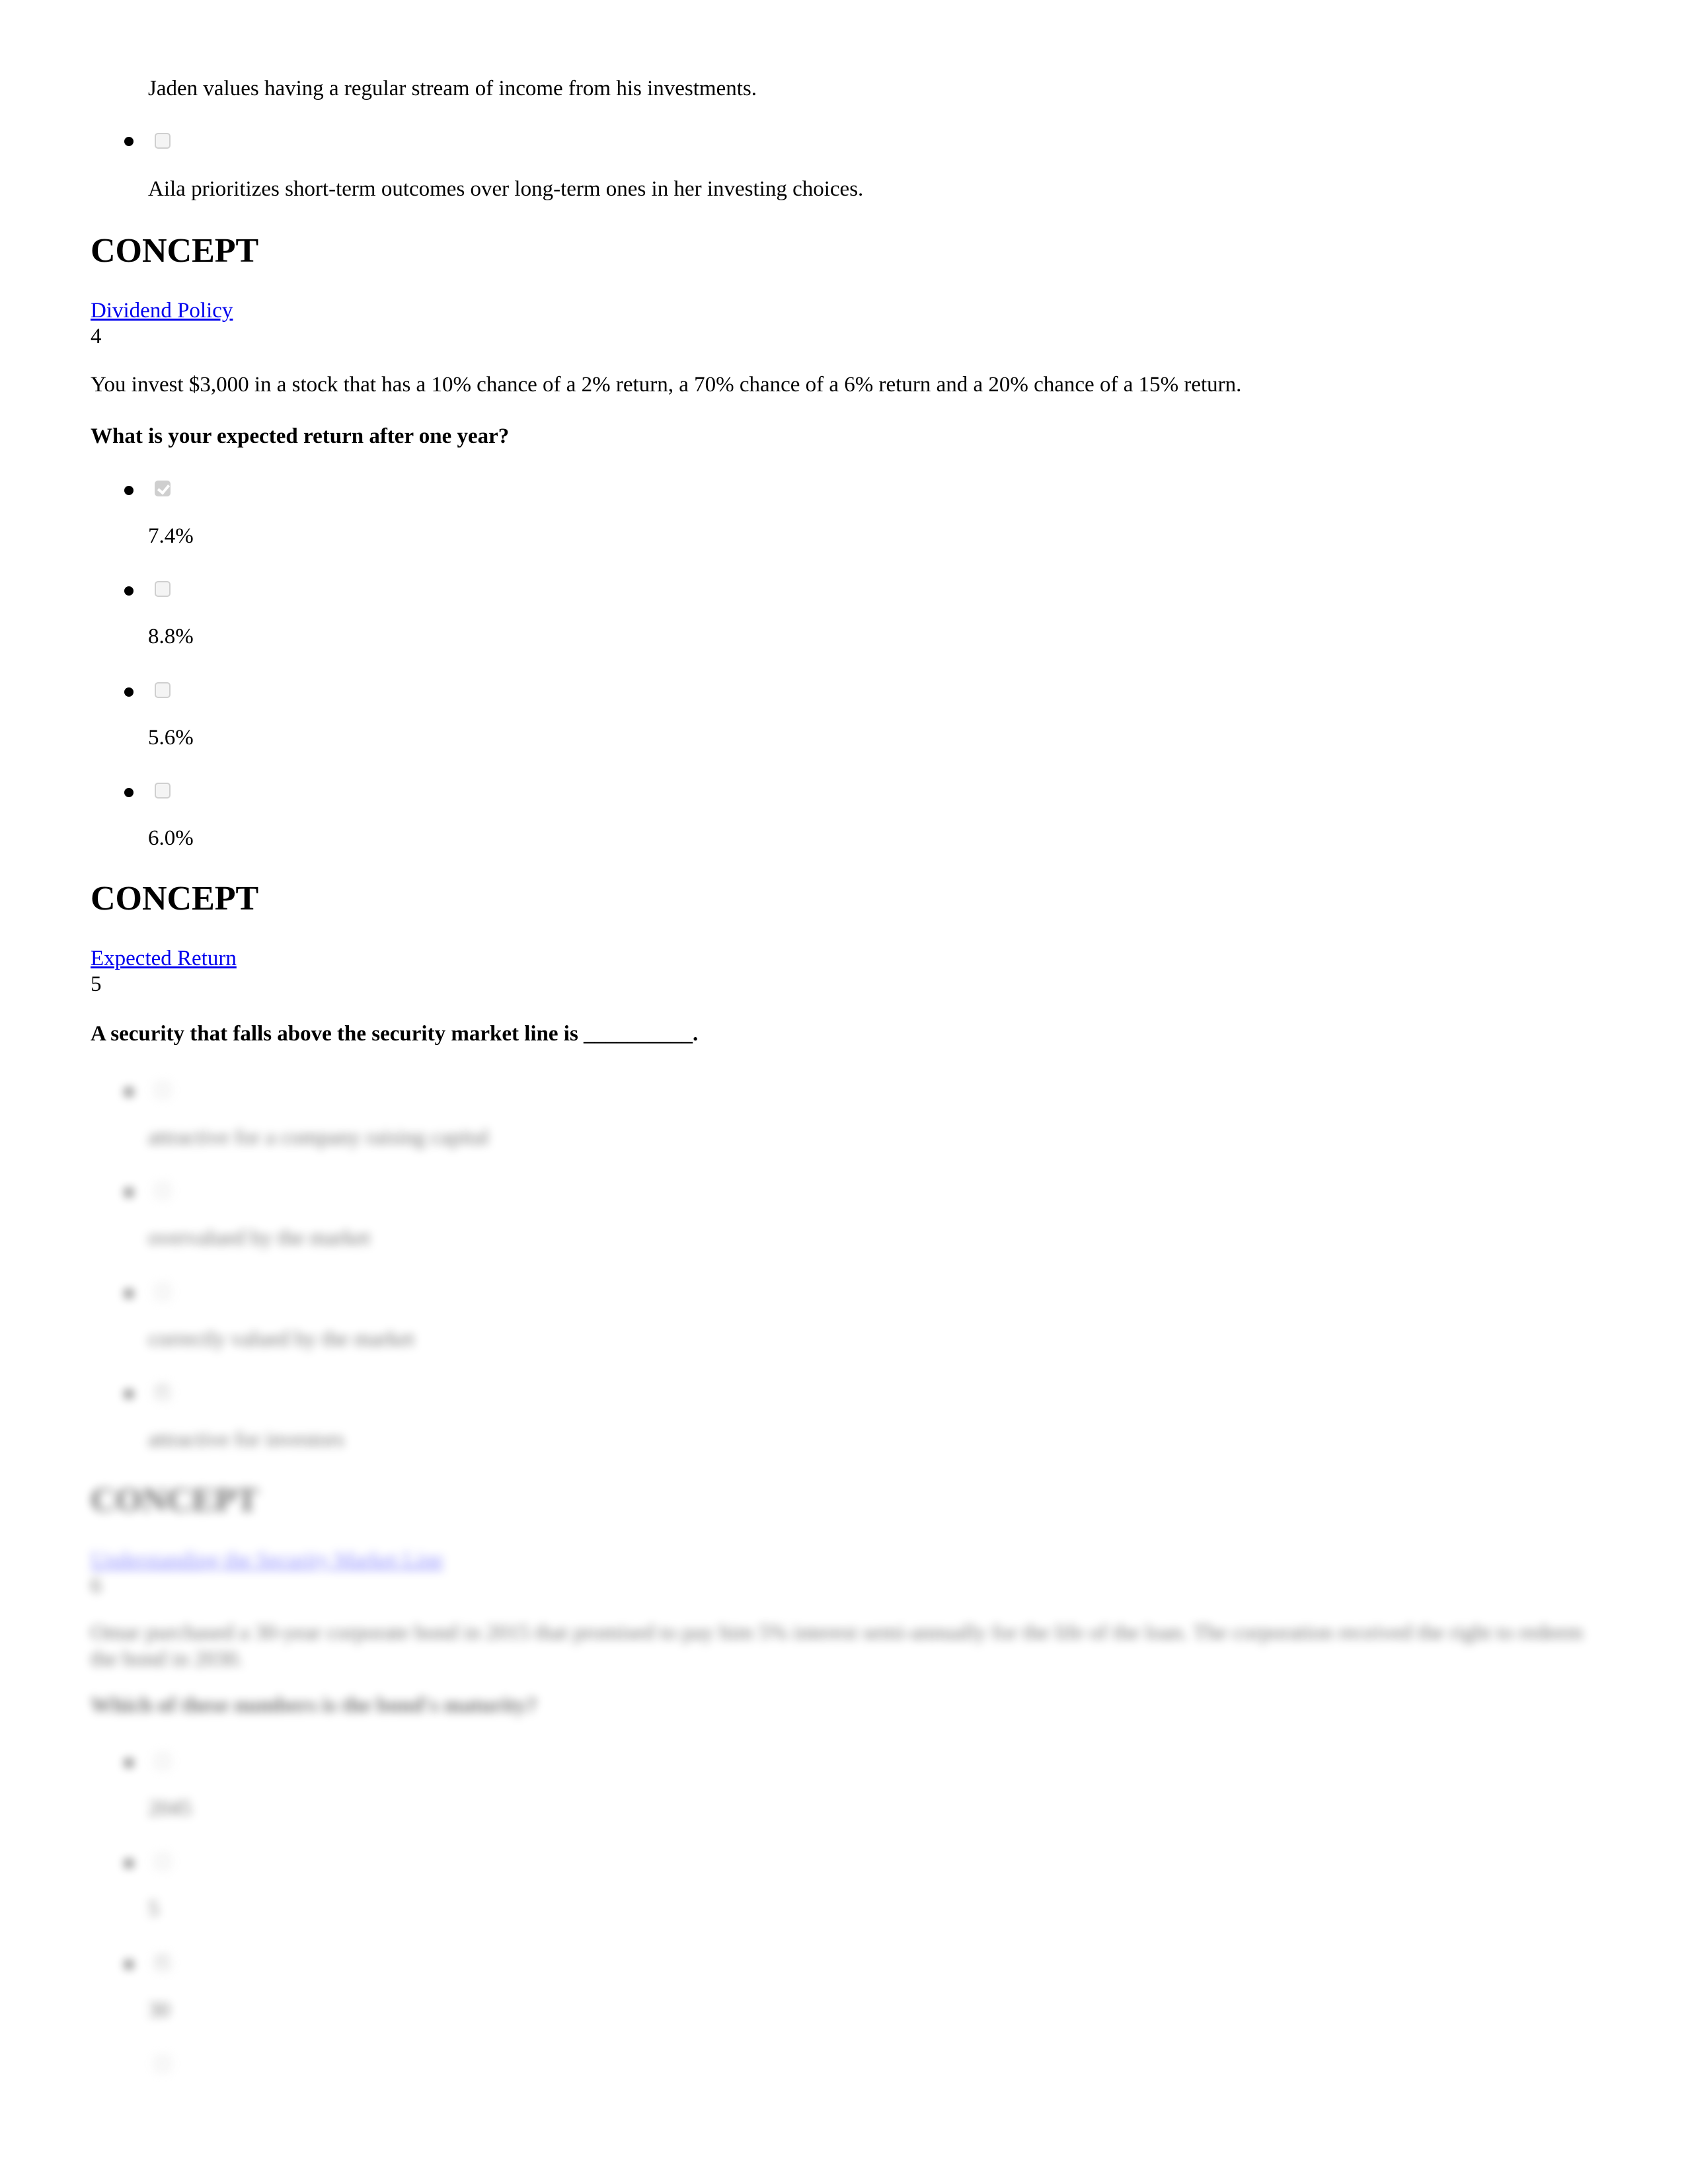 This screenshot has height=2184, width=1688. I want to click on option-text: 30, so click(159, 2010).